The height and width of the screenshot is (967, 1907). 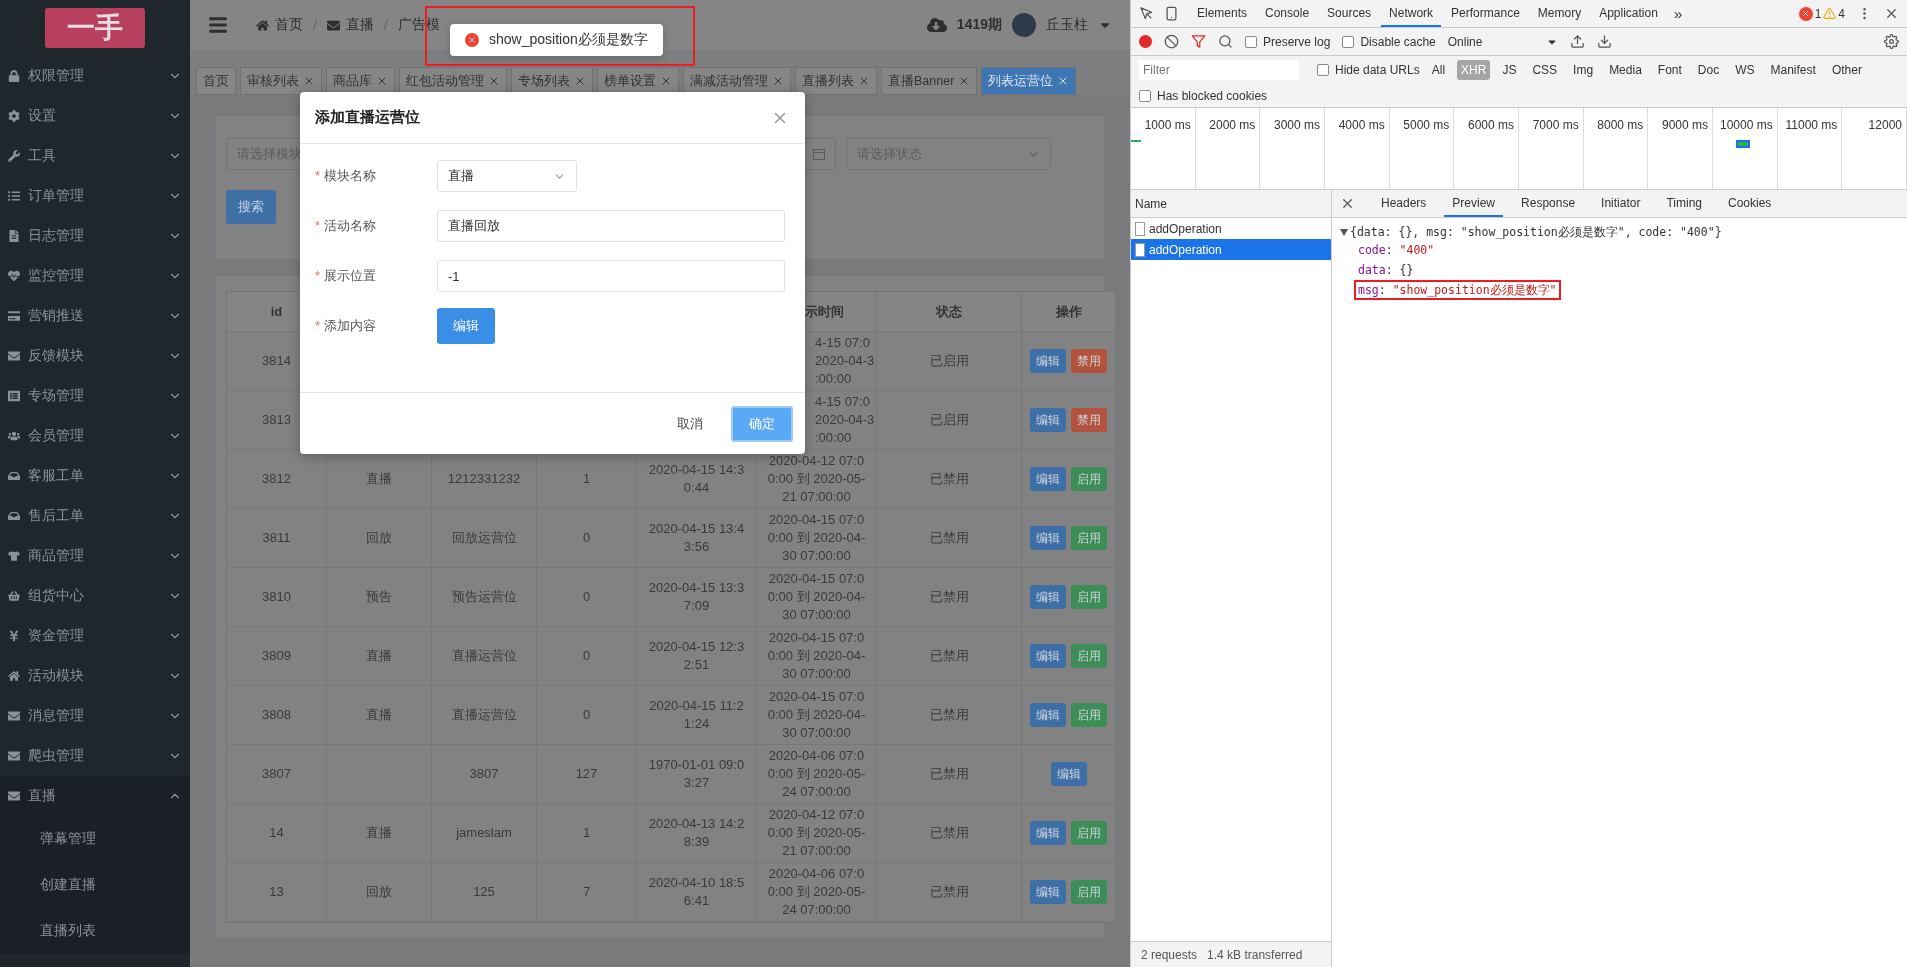 I want to click on devtools-tab: Application, so click(x=1628, y=13).